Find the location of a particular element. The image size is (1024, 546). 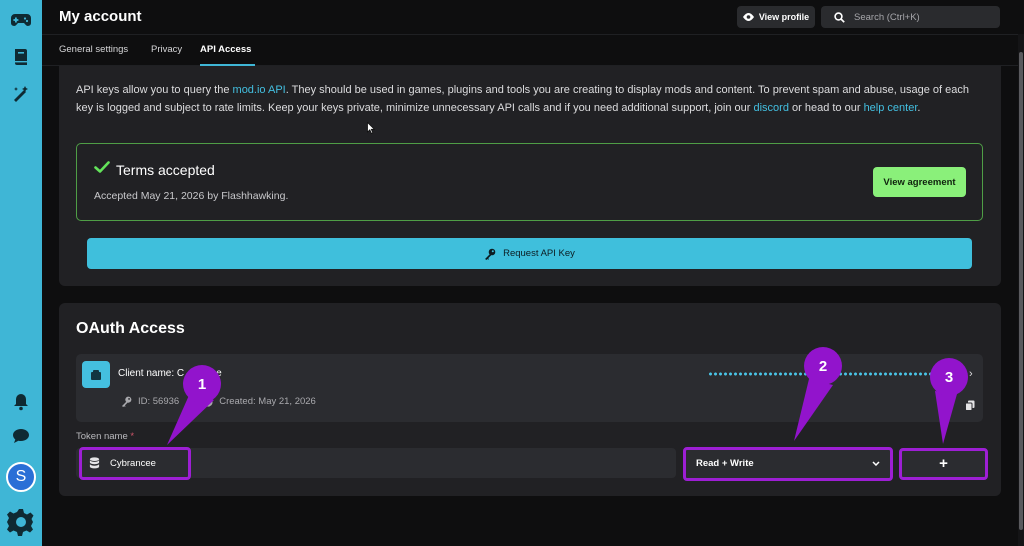

bell-icon is located at coordinates (21, 402).